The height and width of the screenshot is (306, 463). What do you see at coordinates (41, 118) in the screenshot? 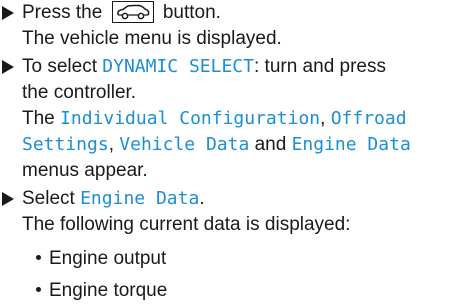
I see `step-2-result-start: The` at bounding box center [41, 118].